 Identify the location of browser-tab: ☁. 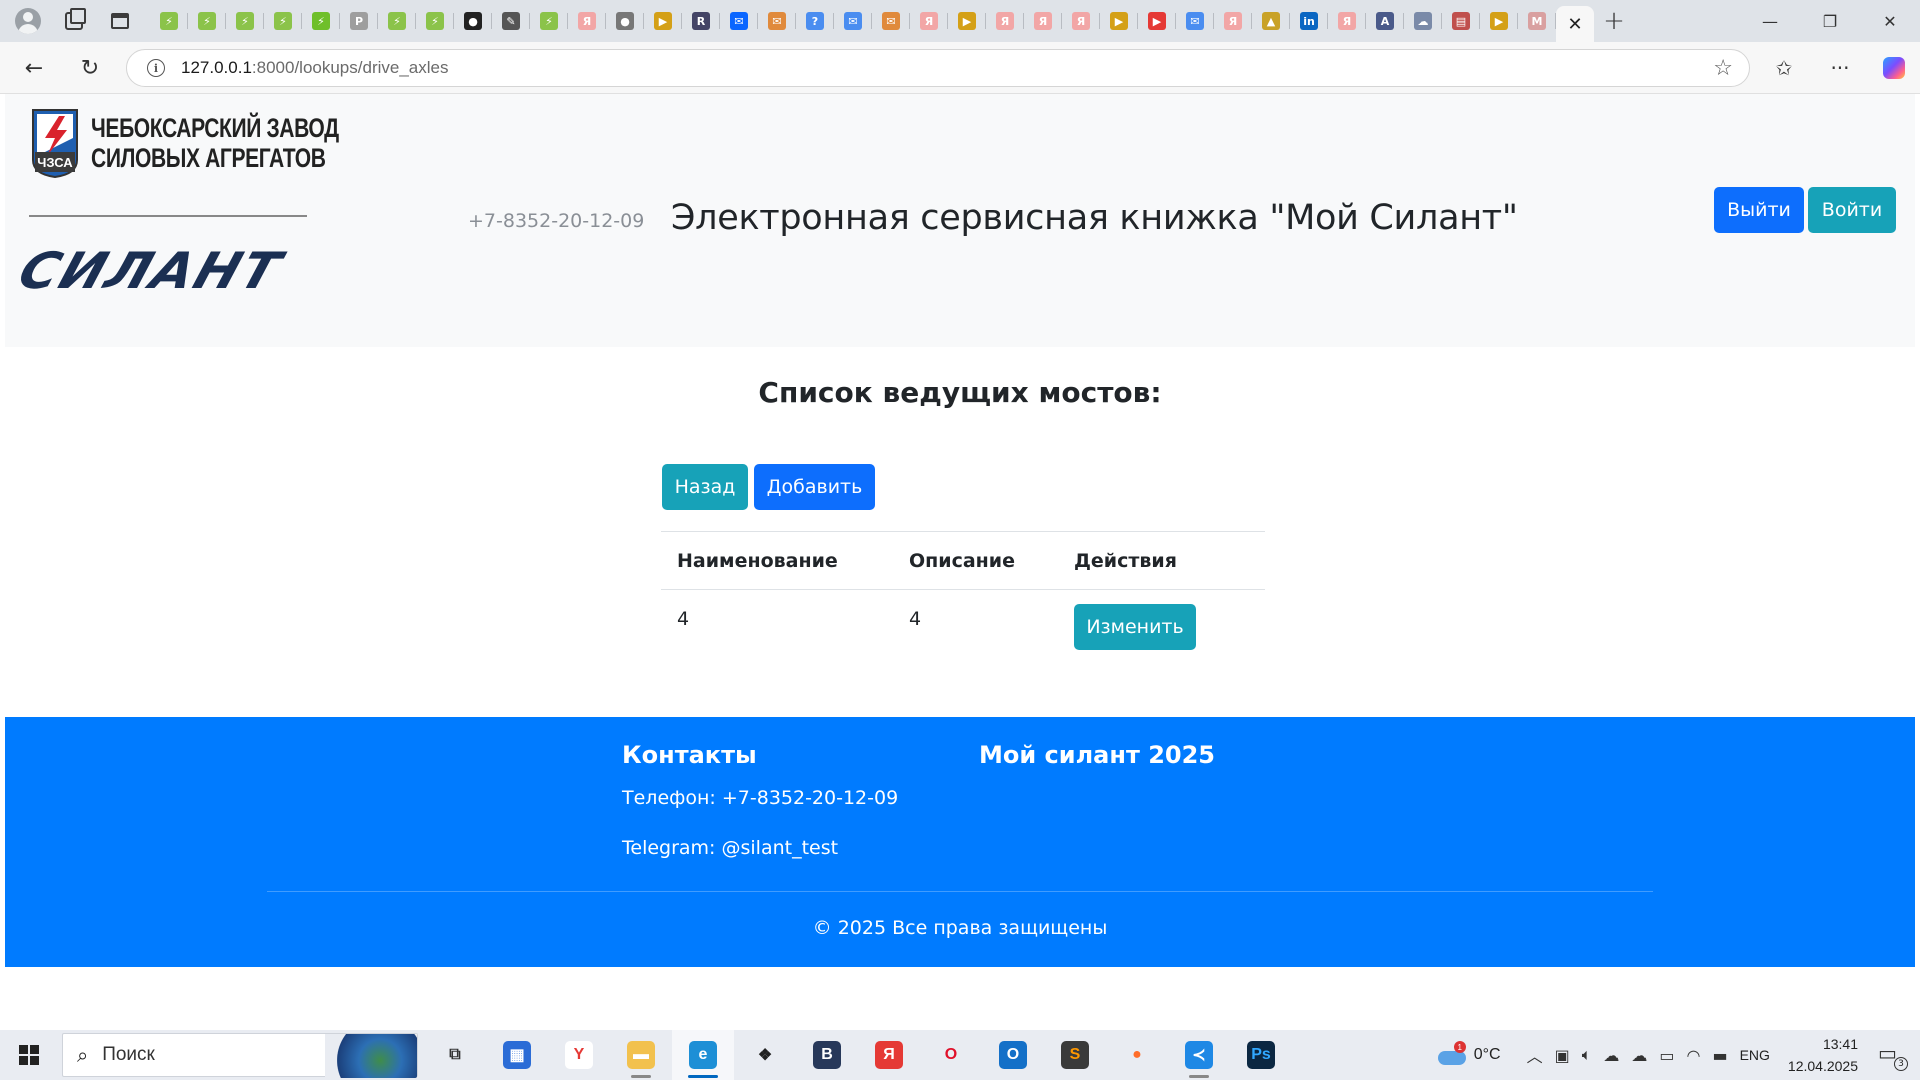
(1423, 21).